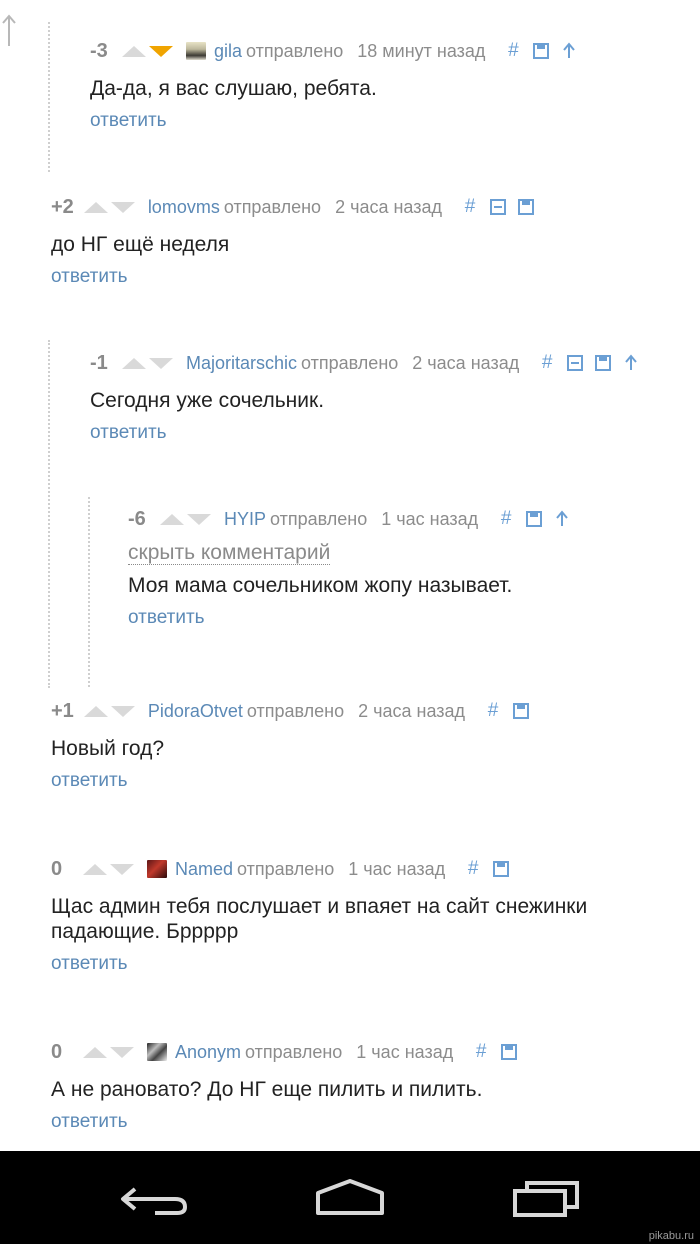  What do you see at coordinates (140, 244) in the screenshot?
I see `comment-text: до НГ ещё неделя` at bounding box center [140, 244].